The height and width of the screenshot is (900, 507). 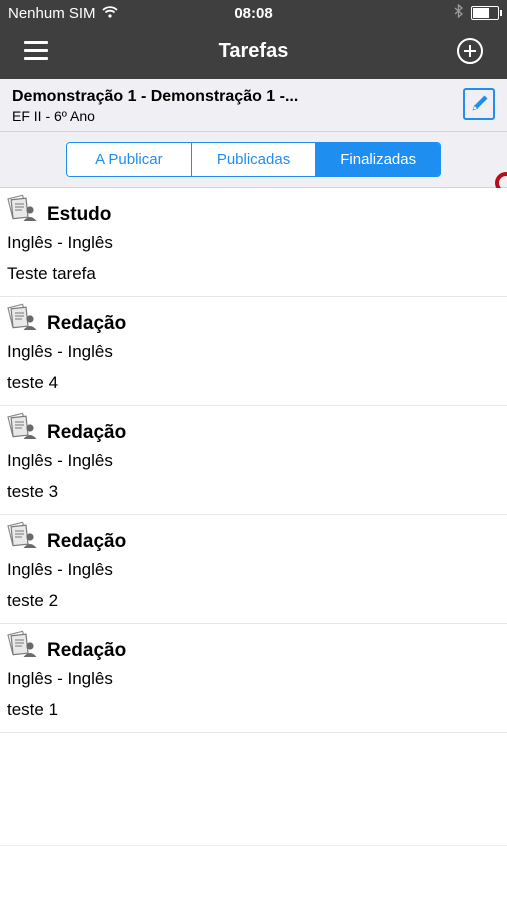 I want to click on status-time: 08:08, so click(x=253, y=13).